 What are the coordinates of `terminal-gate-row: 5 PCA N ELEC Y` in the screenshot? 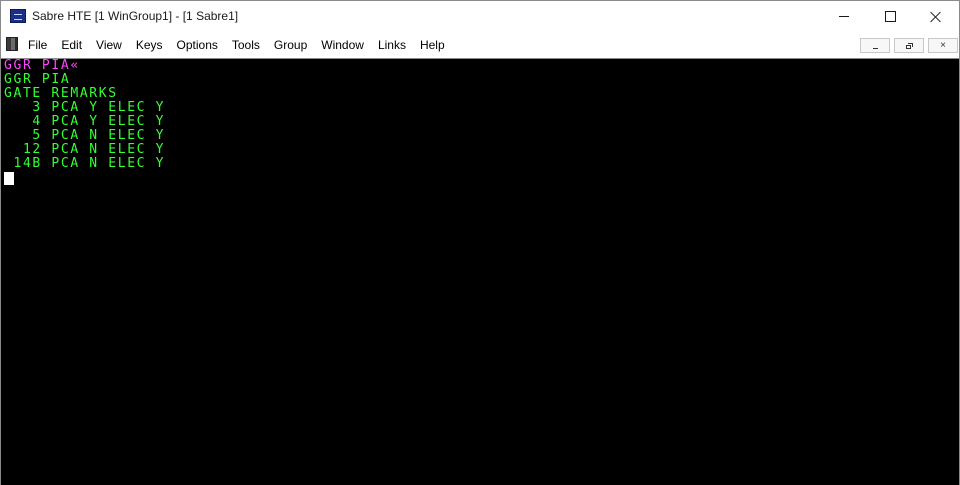 It's located at (85, 135).